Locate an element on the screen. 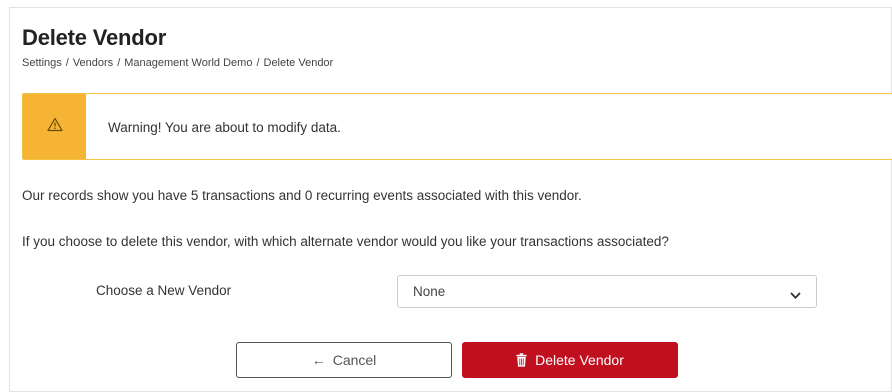 Image resolution: width=892 pixels, height=392 pixels. delete-vendor-button: Delete Vendor is located at coordinates (570, 360).